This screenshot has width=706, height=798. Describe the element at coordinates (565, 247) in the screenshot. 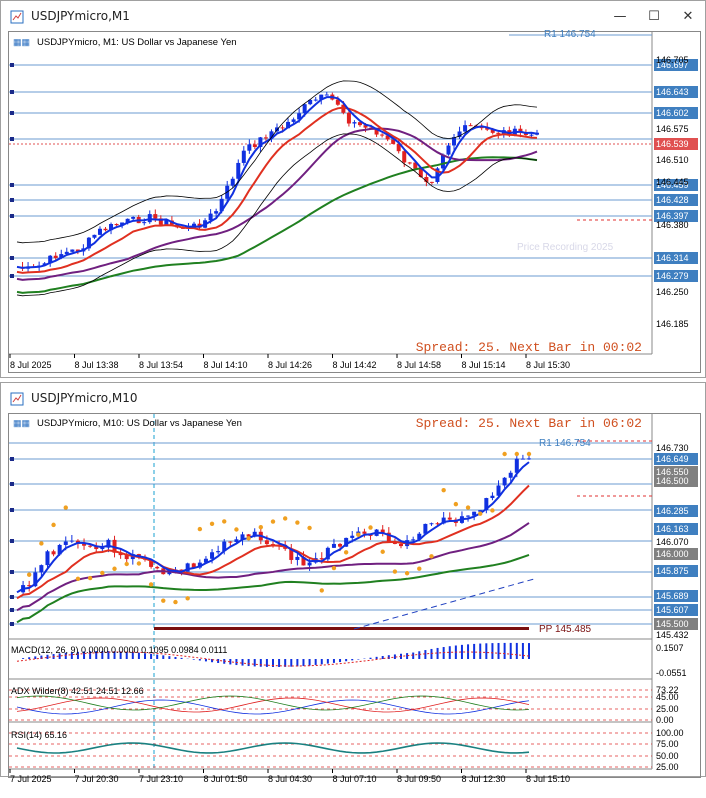

I see `watermark: Price Recording 2025` at that location.